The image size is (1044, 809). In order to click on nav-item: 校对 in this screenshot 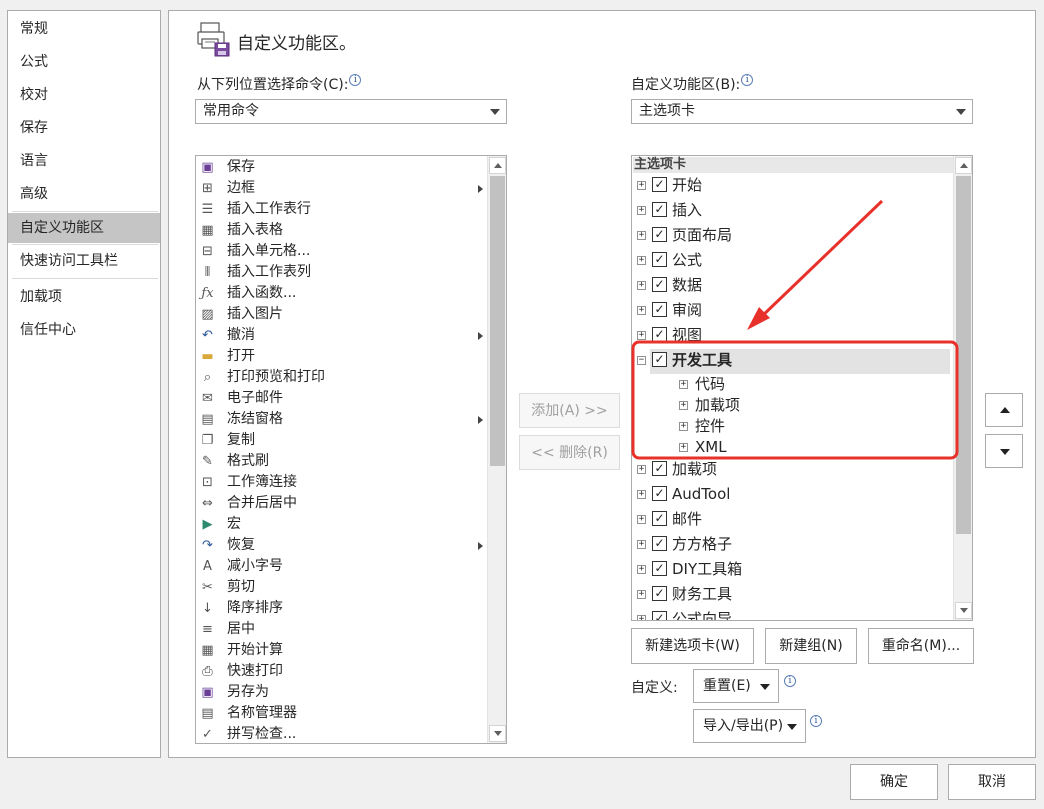, I will do `click(84, 95)`.